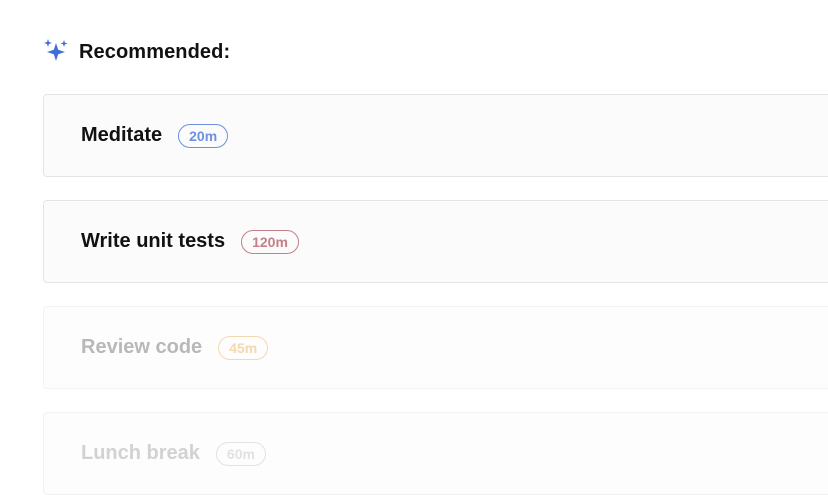 The height and width of the screenshot is (495, 828). I want to click on duration-badge: 120m, so click(270, 241).